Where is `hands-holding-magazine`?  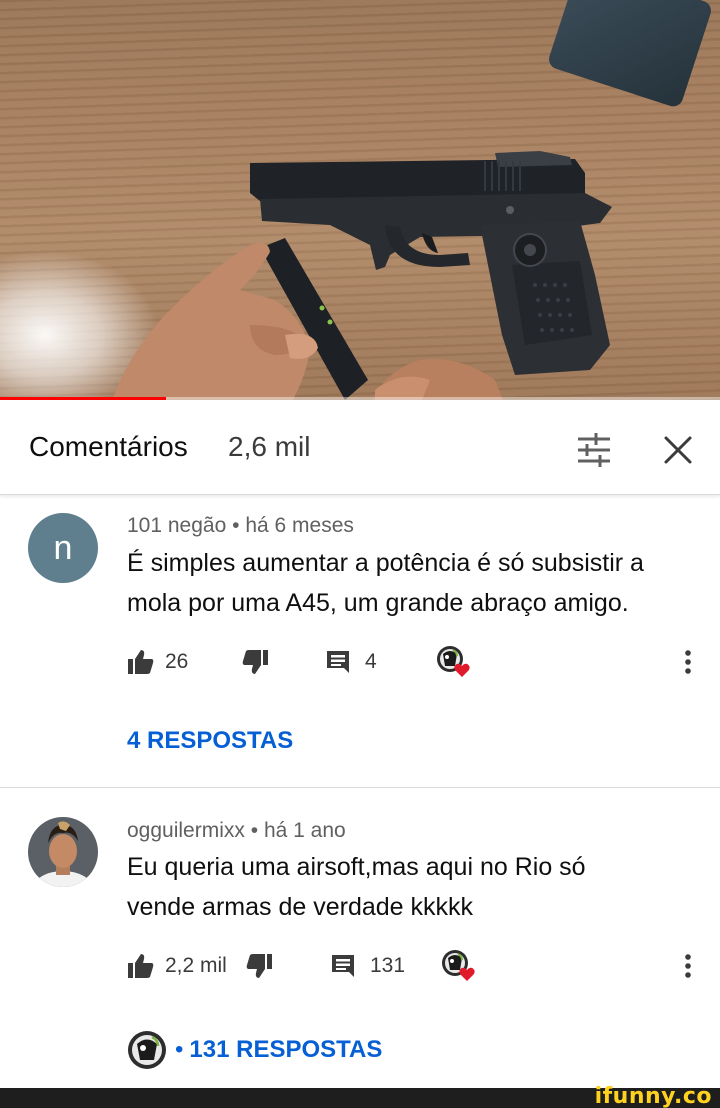 hands-holding-magazine is located at coordinates (307, 319).